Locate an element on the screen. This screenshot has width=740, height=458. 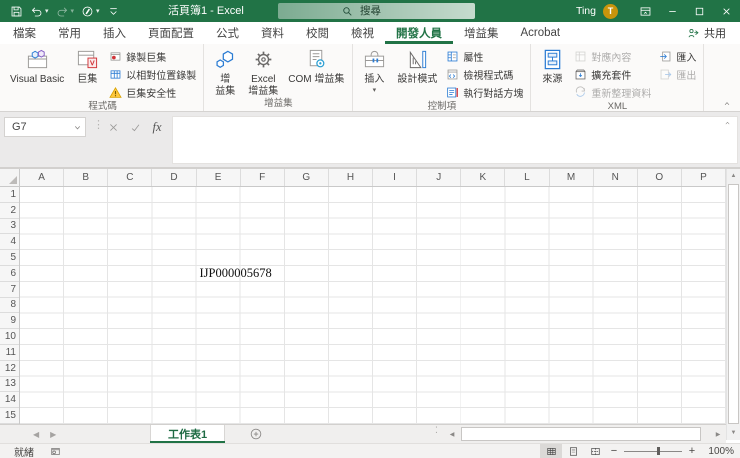
name-box: G7 is located at coordinates (45, 127).